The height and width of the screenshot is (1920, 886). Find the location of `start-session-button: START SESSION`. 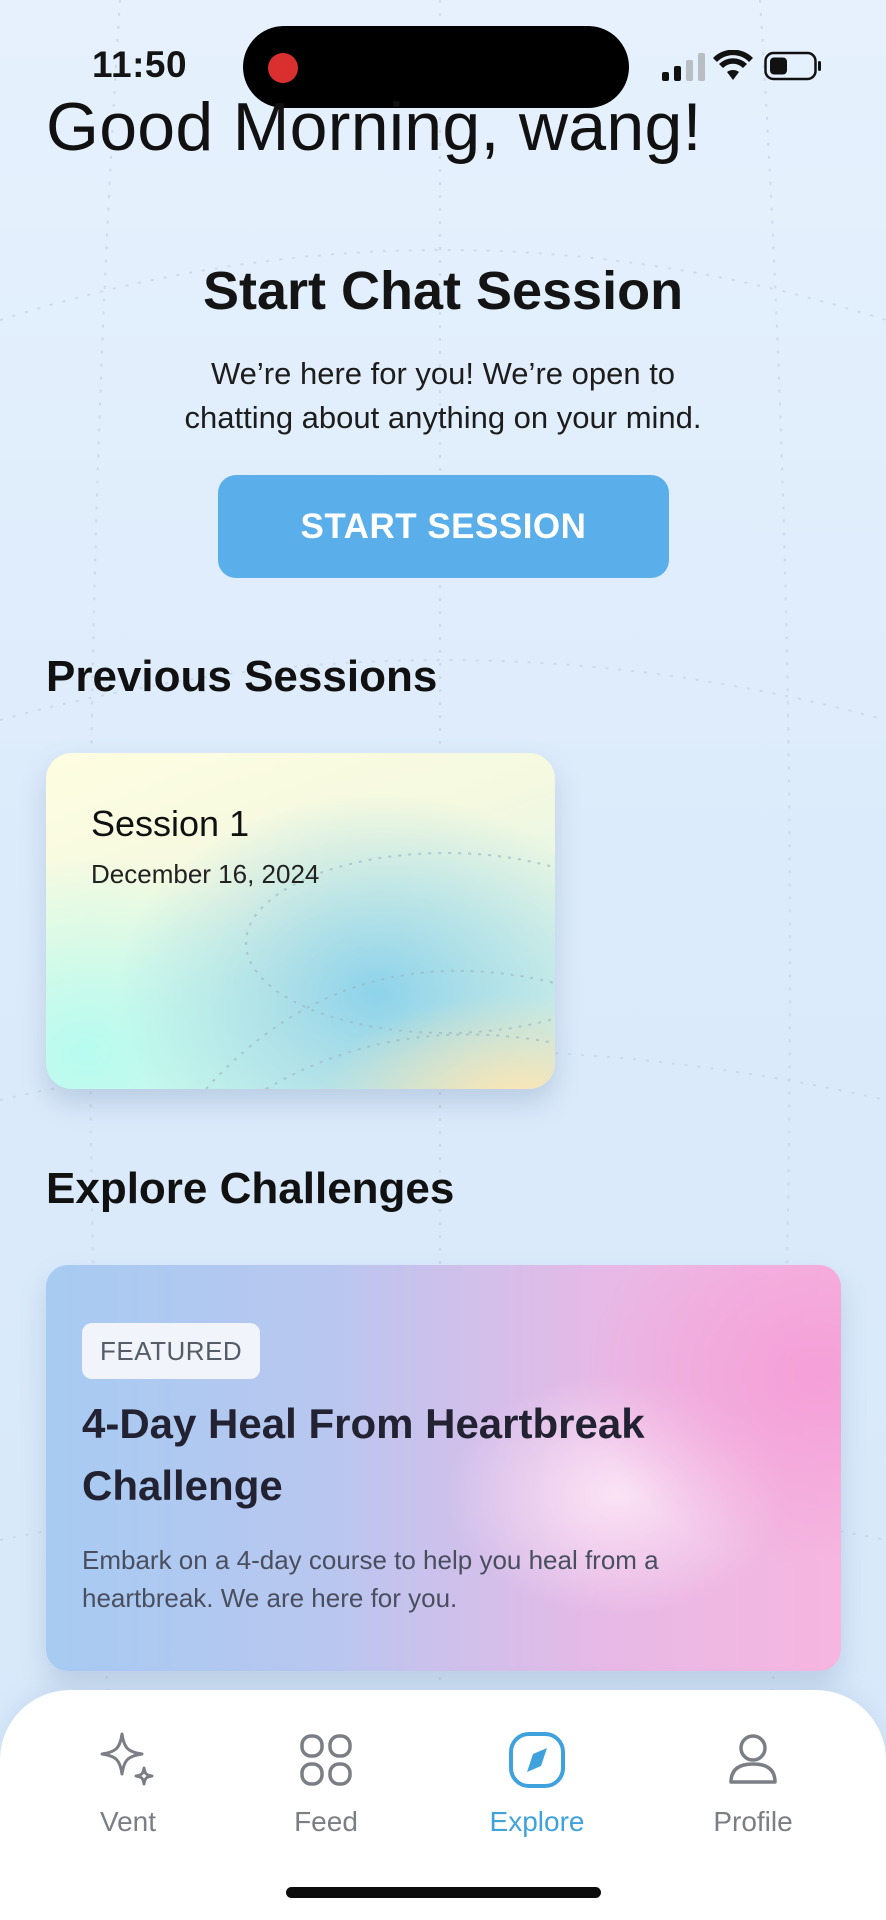

start-session-button: START SESSION is located at coordinates (443, 526).